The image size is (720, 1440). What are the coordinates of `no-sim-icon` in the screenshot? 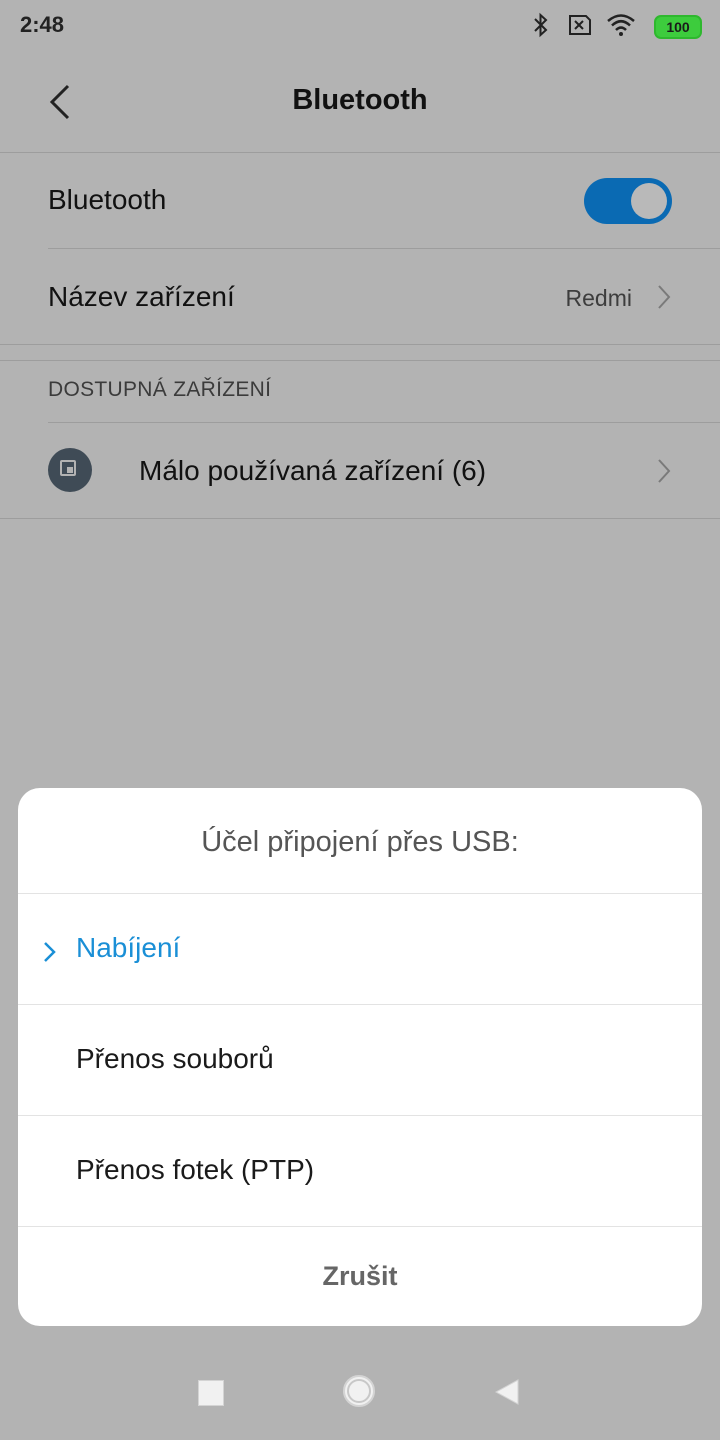 It's located at (580, 25).